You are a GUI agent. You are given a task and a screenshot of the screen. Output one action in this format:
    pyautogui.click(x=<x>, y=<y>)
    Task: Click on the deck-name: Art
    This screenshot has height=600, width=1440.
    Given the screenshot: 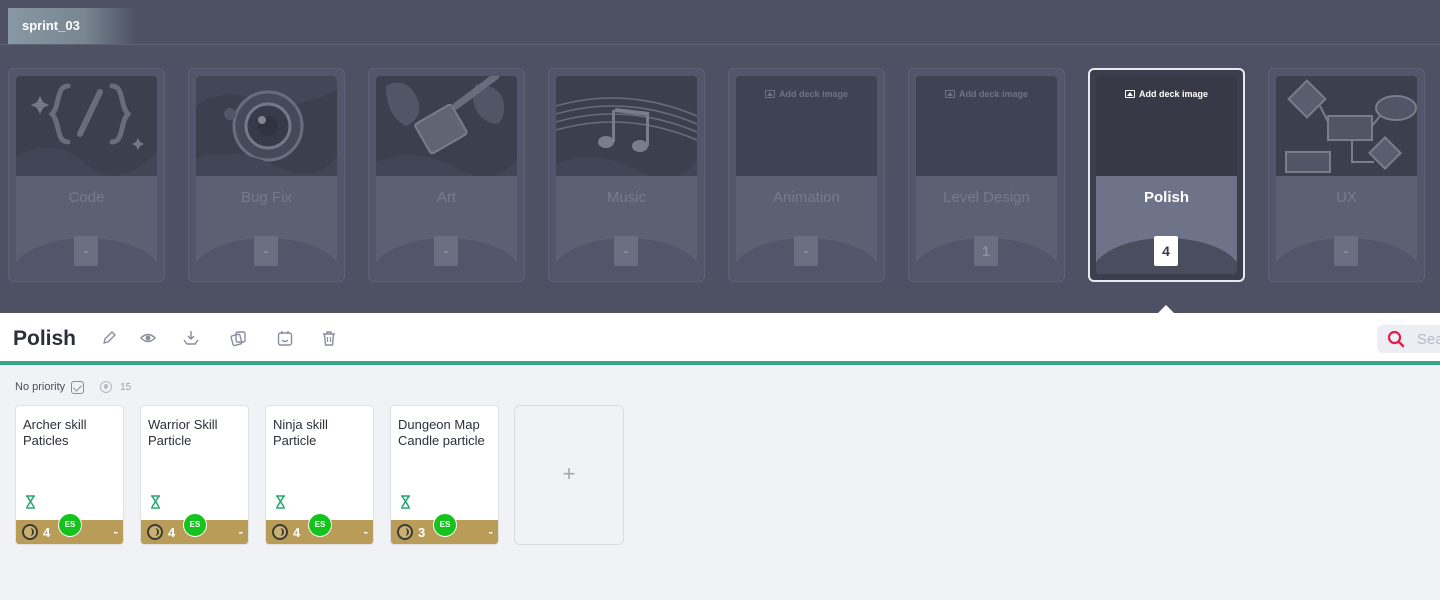 What is the action you would take?
    pyautogui.click(x=446, y=197)
    